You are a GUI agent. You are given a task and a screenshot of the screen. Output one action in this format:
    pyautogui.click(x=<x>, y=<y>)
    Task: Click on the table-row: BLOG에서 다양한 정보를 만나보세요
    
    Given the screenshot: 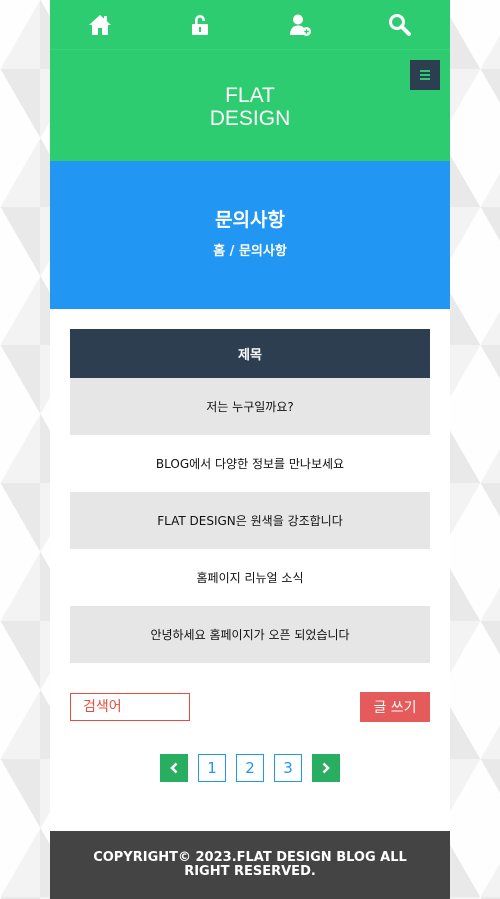 What is the action you would take?
    pyautogui.click(x=250, y=463)
    